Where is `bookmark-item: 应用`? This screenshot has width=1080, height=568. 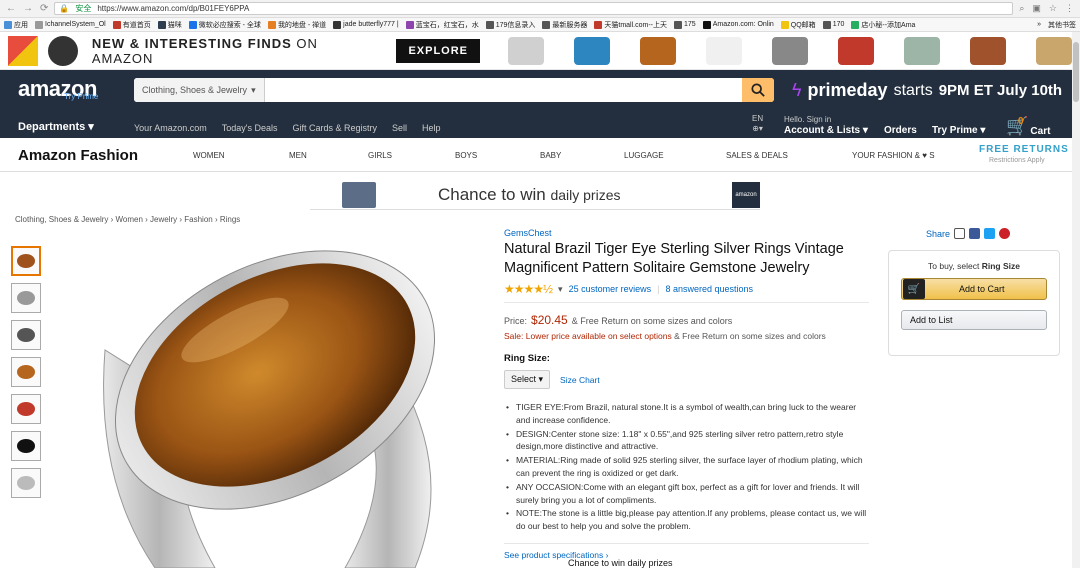
bookmark-item: 应用 is located at coordinates (16, 25).